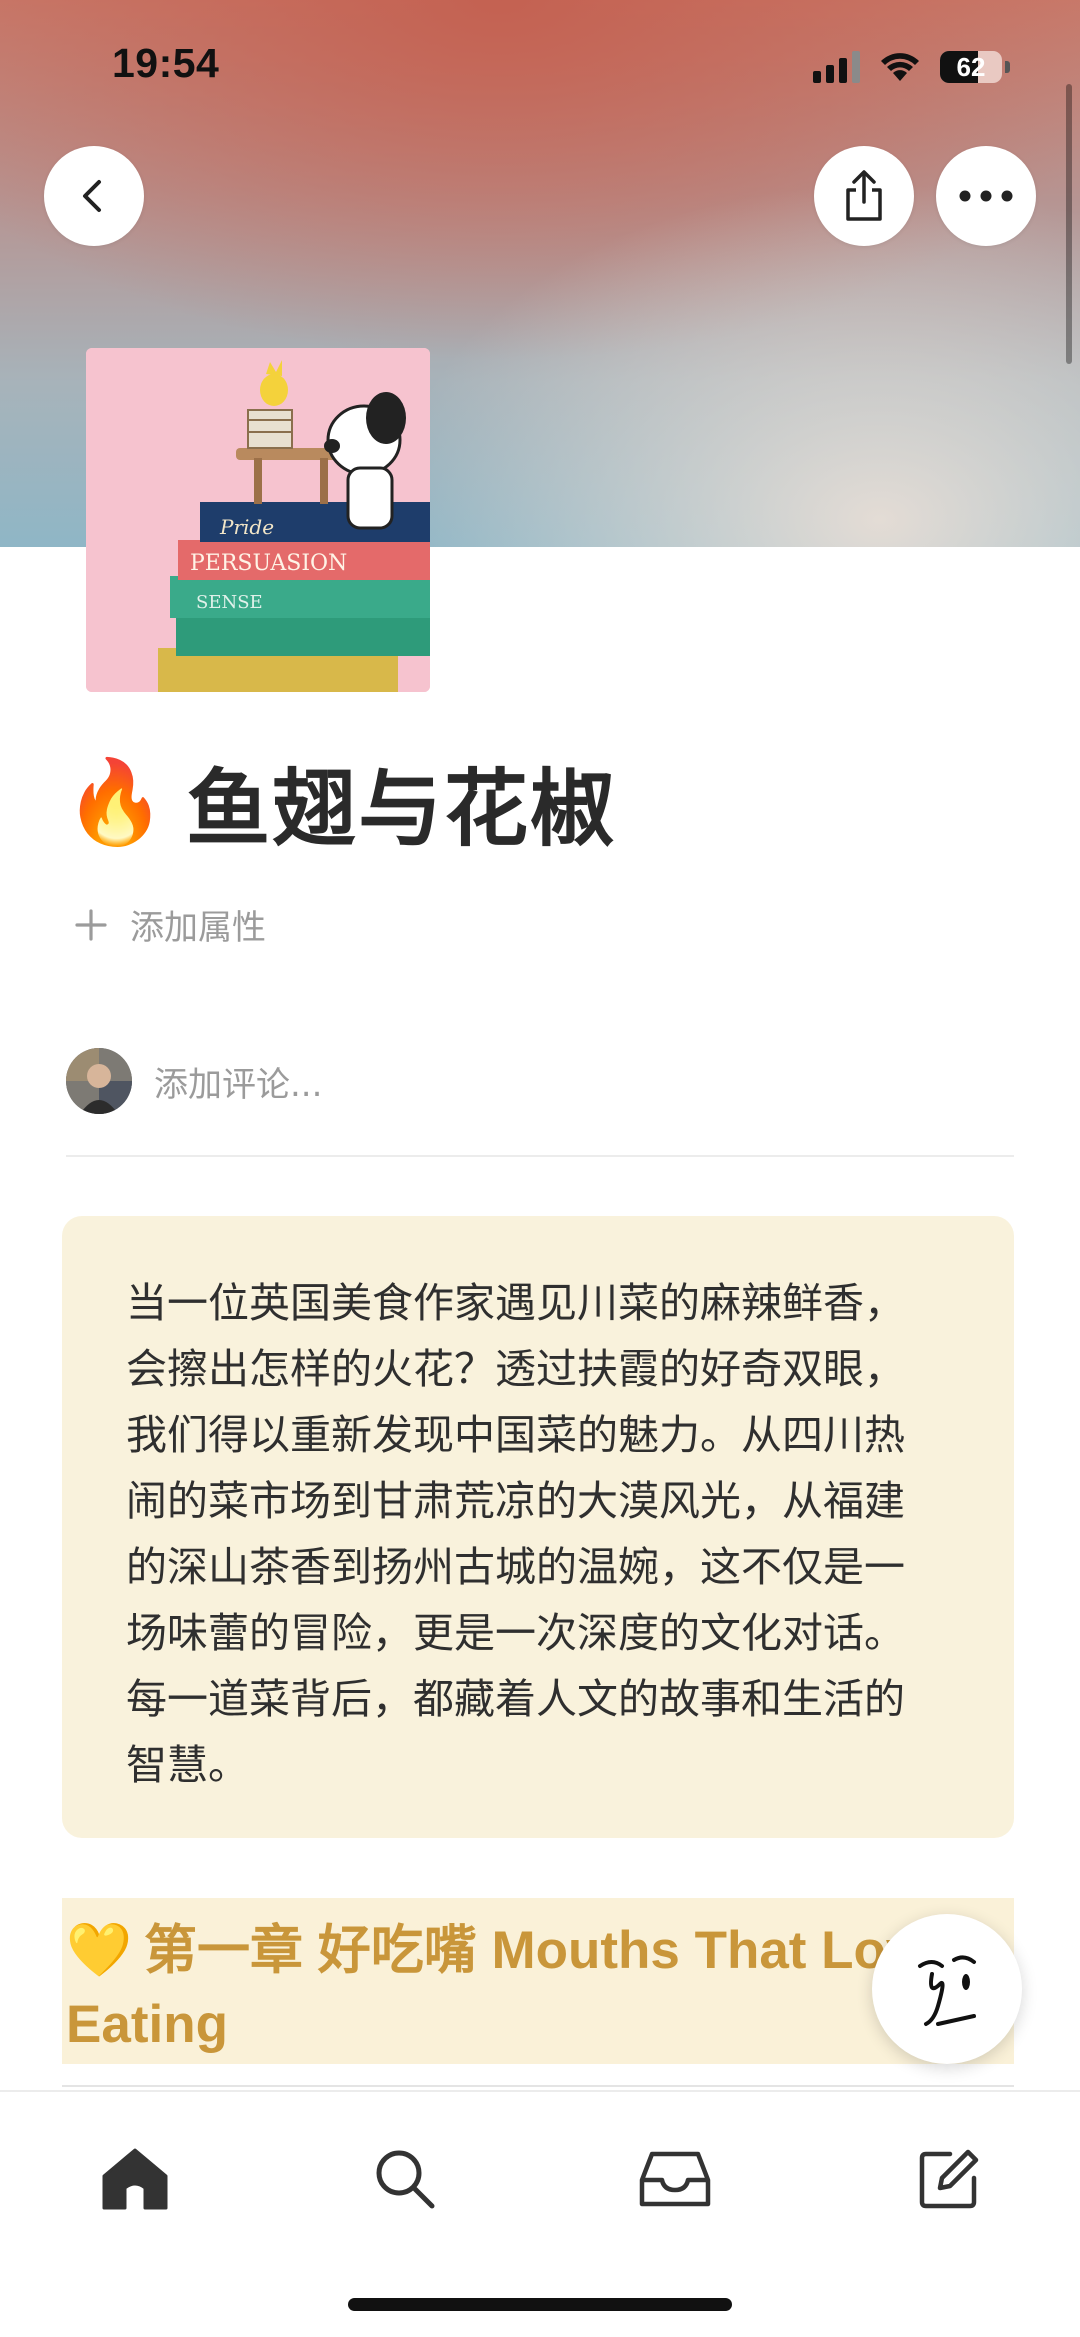  I want to click on chevron-left-icon, so click(92, 196).